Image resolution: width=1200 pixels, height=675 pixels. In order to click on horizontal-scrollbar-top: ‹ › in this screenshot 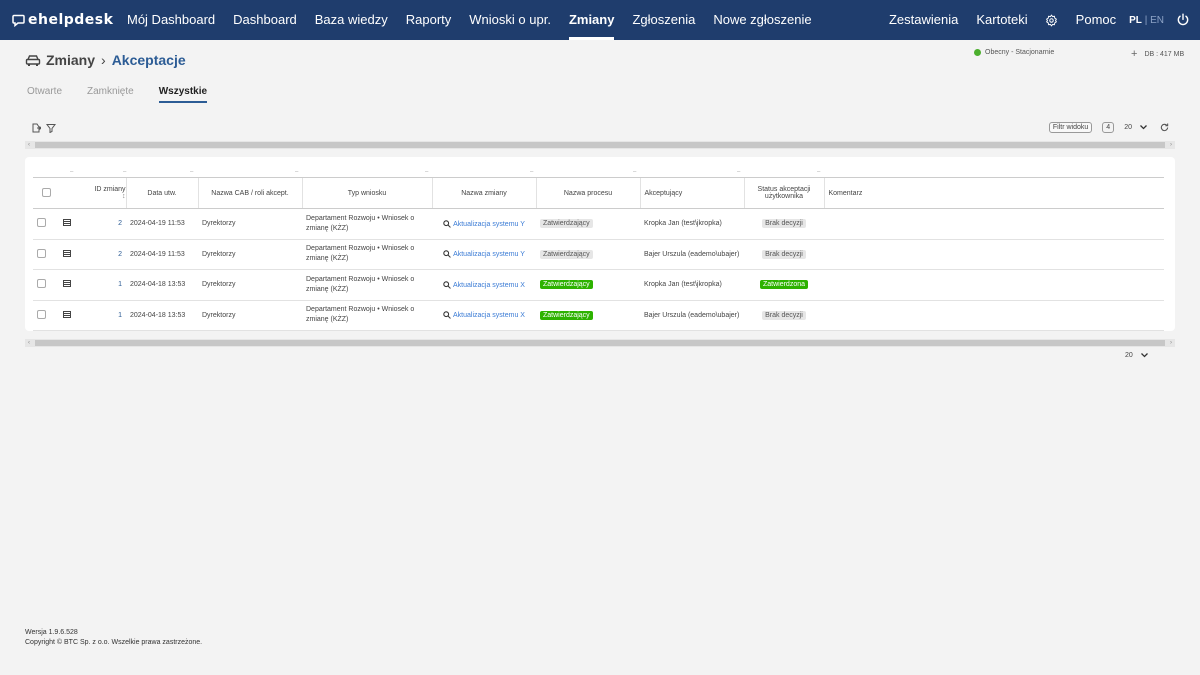, I will do `click(600, 145)`.